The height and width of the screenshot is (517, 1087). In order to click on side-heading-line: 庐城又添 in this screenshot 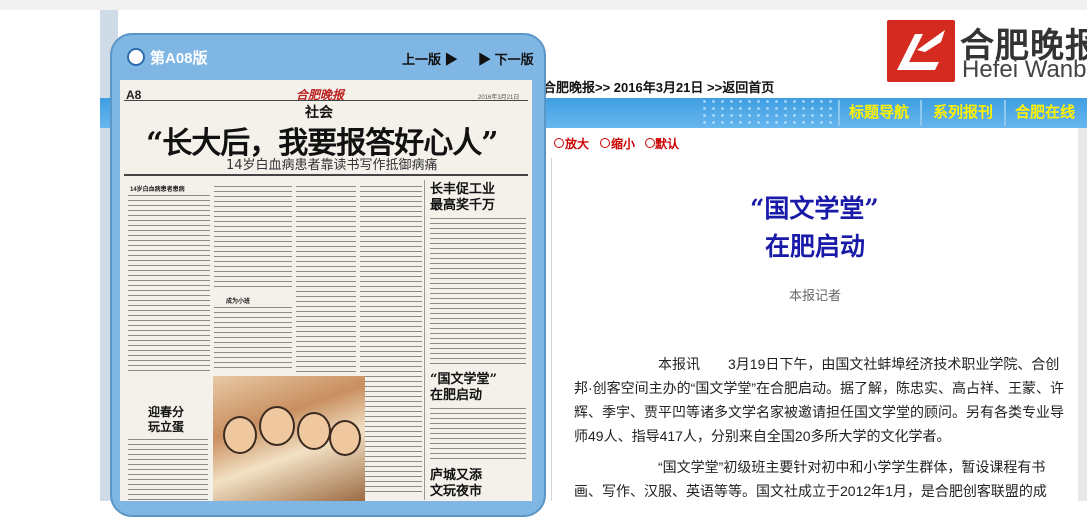, I will do `click(456, 475)`.